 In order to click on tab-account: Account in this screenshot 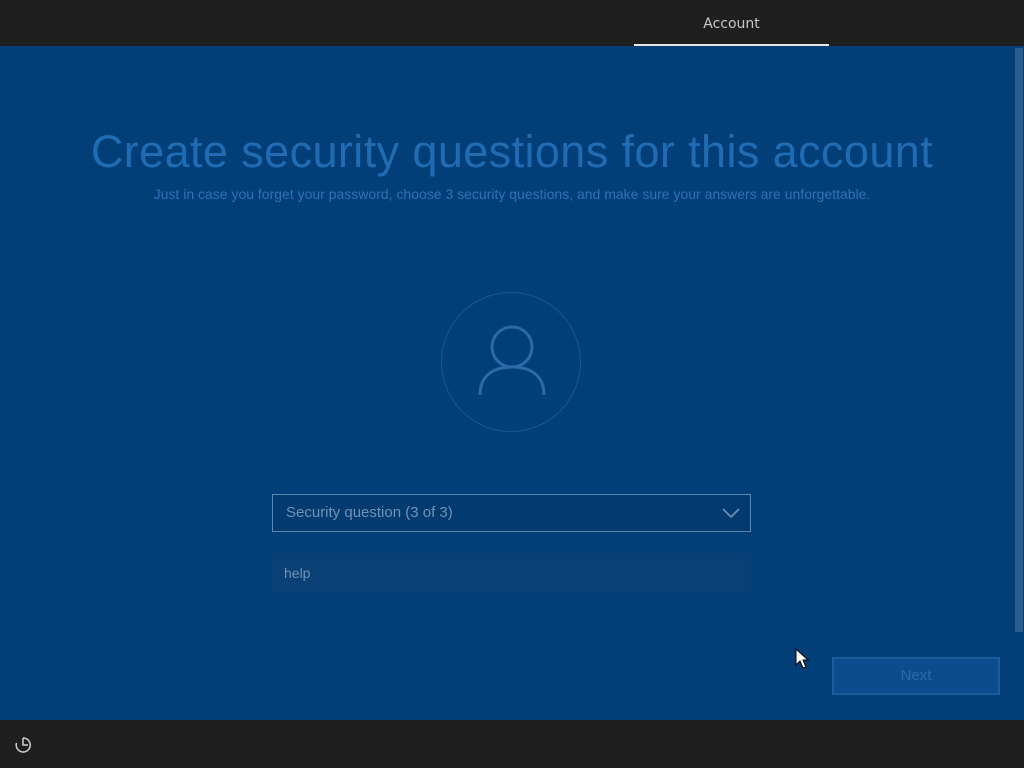, I will do `click(731, 23)`.